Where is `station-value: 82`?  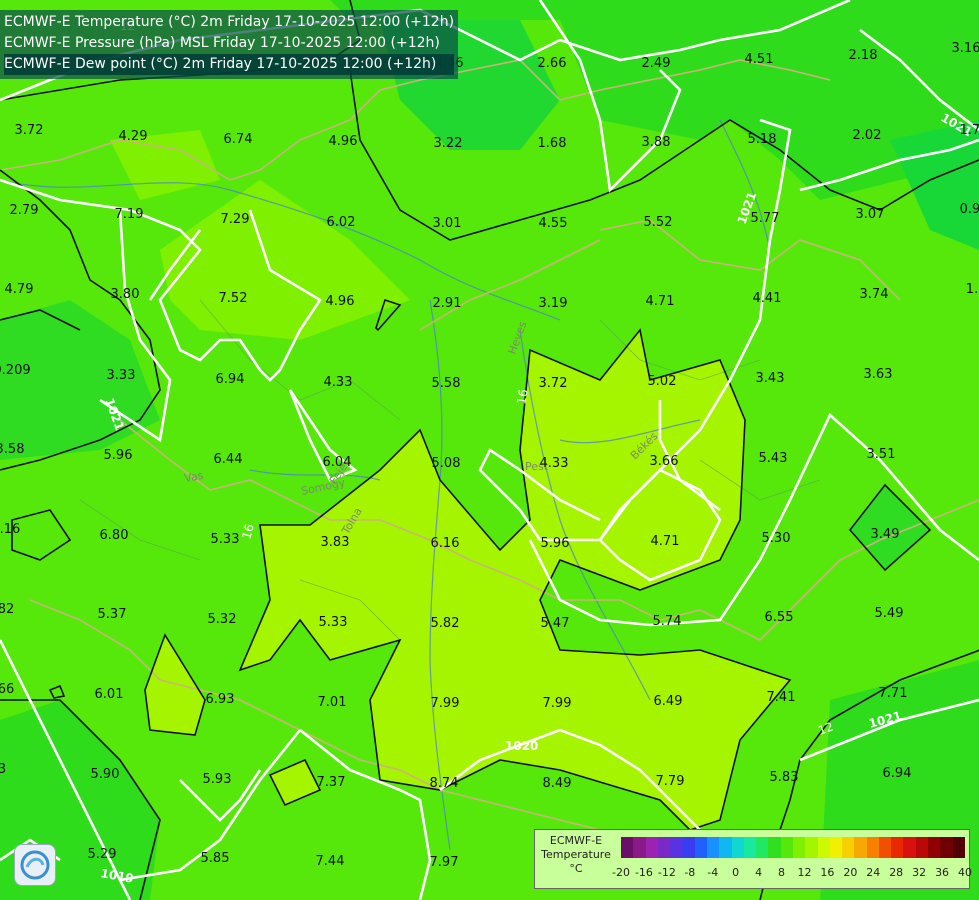
station-value: 82 is located at coordinates (7, 609).